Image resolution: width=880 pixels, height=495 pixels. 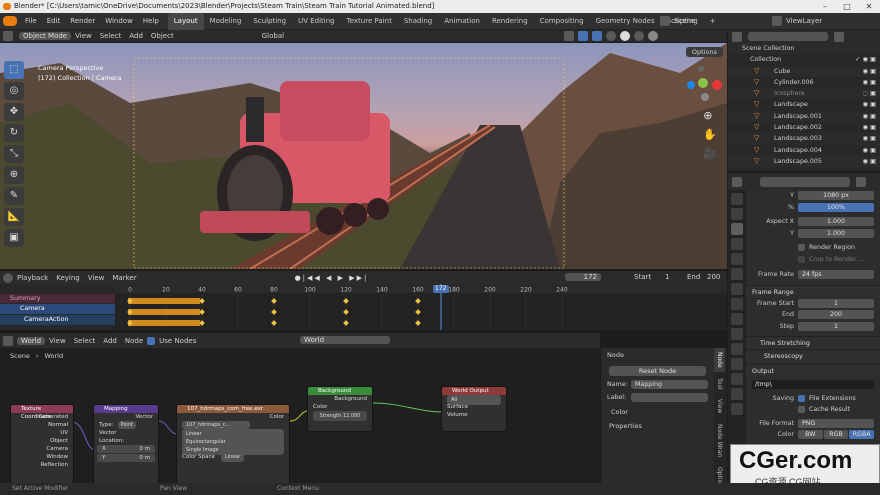 What do you see at coordinates (14, 112) in the screenshot?
I see `move-icon: ✥` at bounding box center [14, 112].